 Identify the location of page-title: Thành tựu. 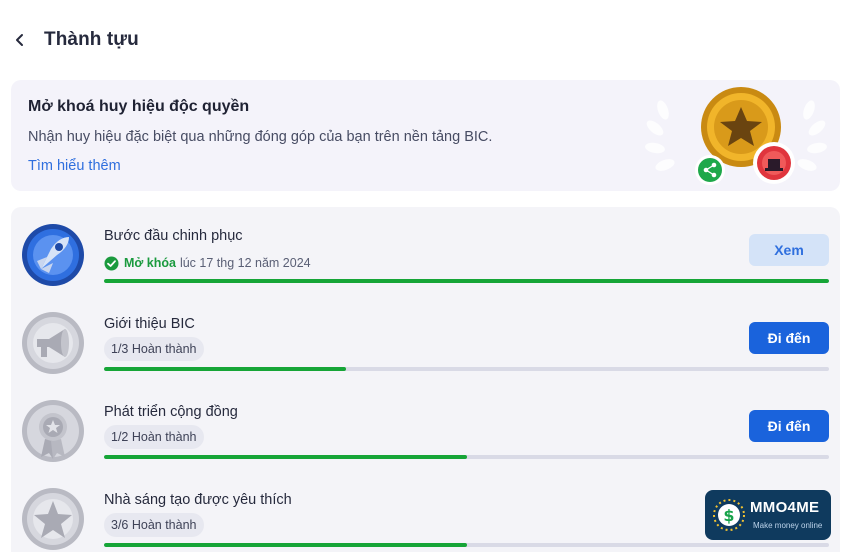
(91, 39).